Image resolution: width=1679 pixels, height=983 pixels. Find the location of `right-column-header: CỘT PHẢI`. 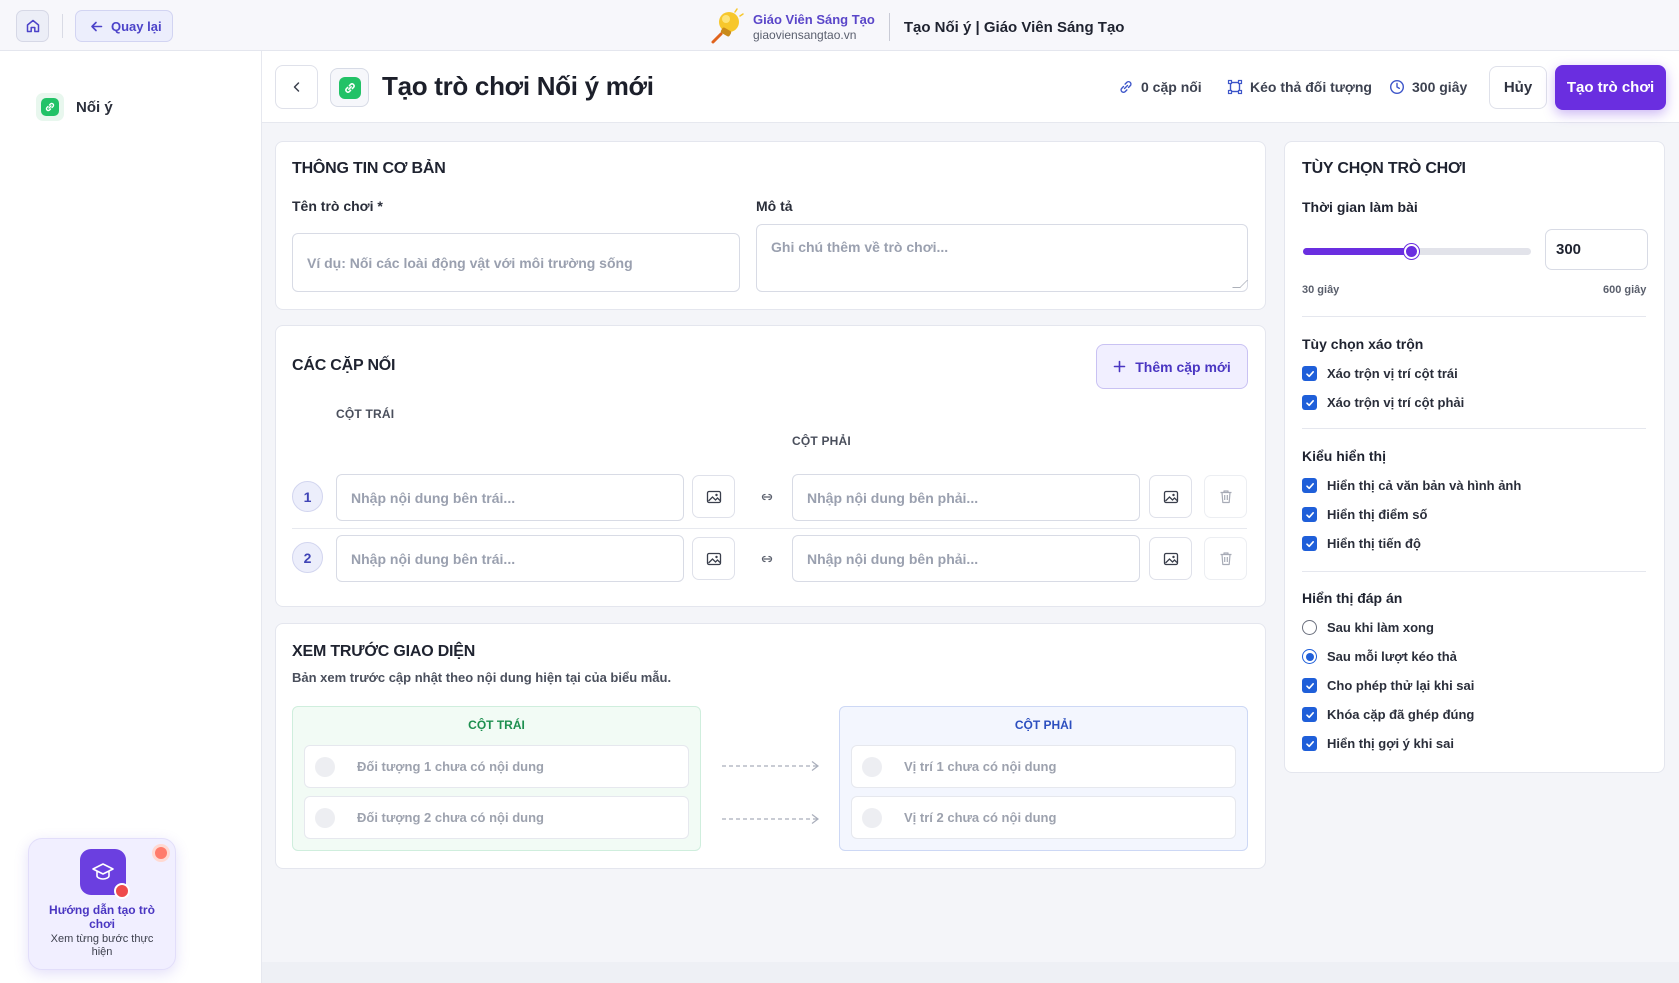

right-column-header: CỘT PHẢI is located at coordinates (821, 441).